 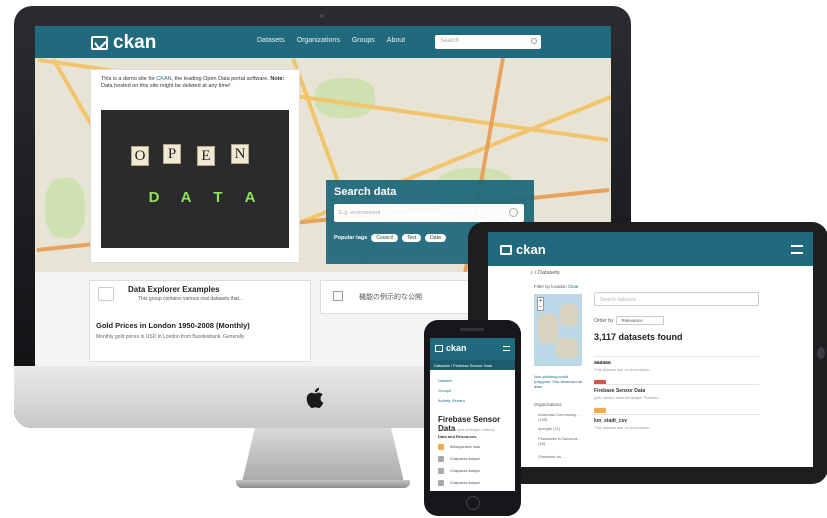 What do you see at coordinates (435, 238) in the screenshot?
I see `tag-pill: Data` at bounding box center [435, 238].